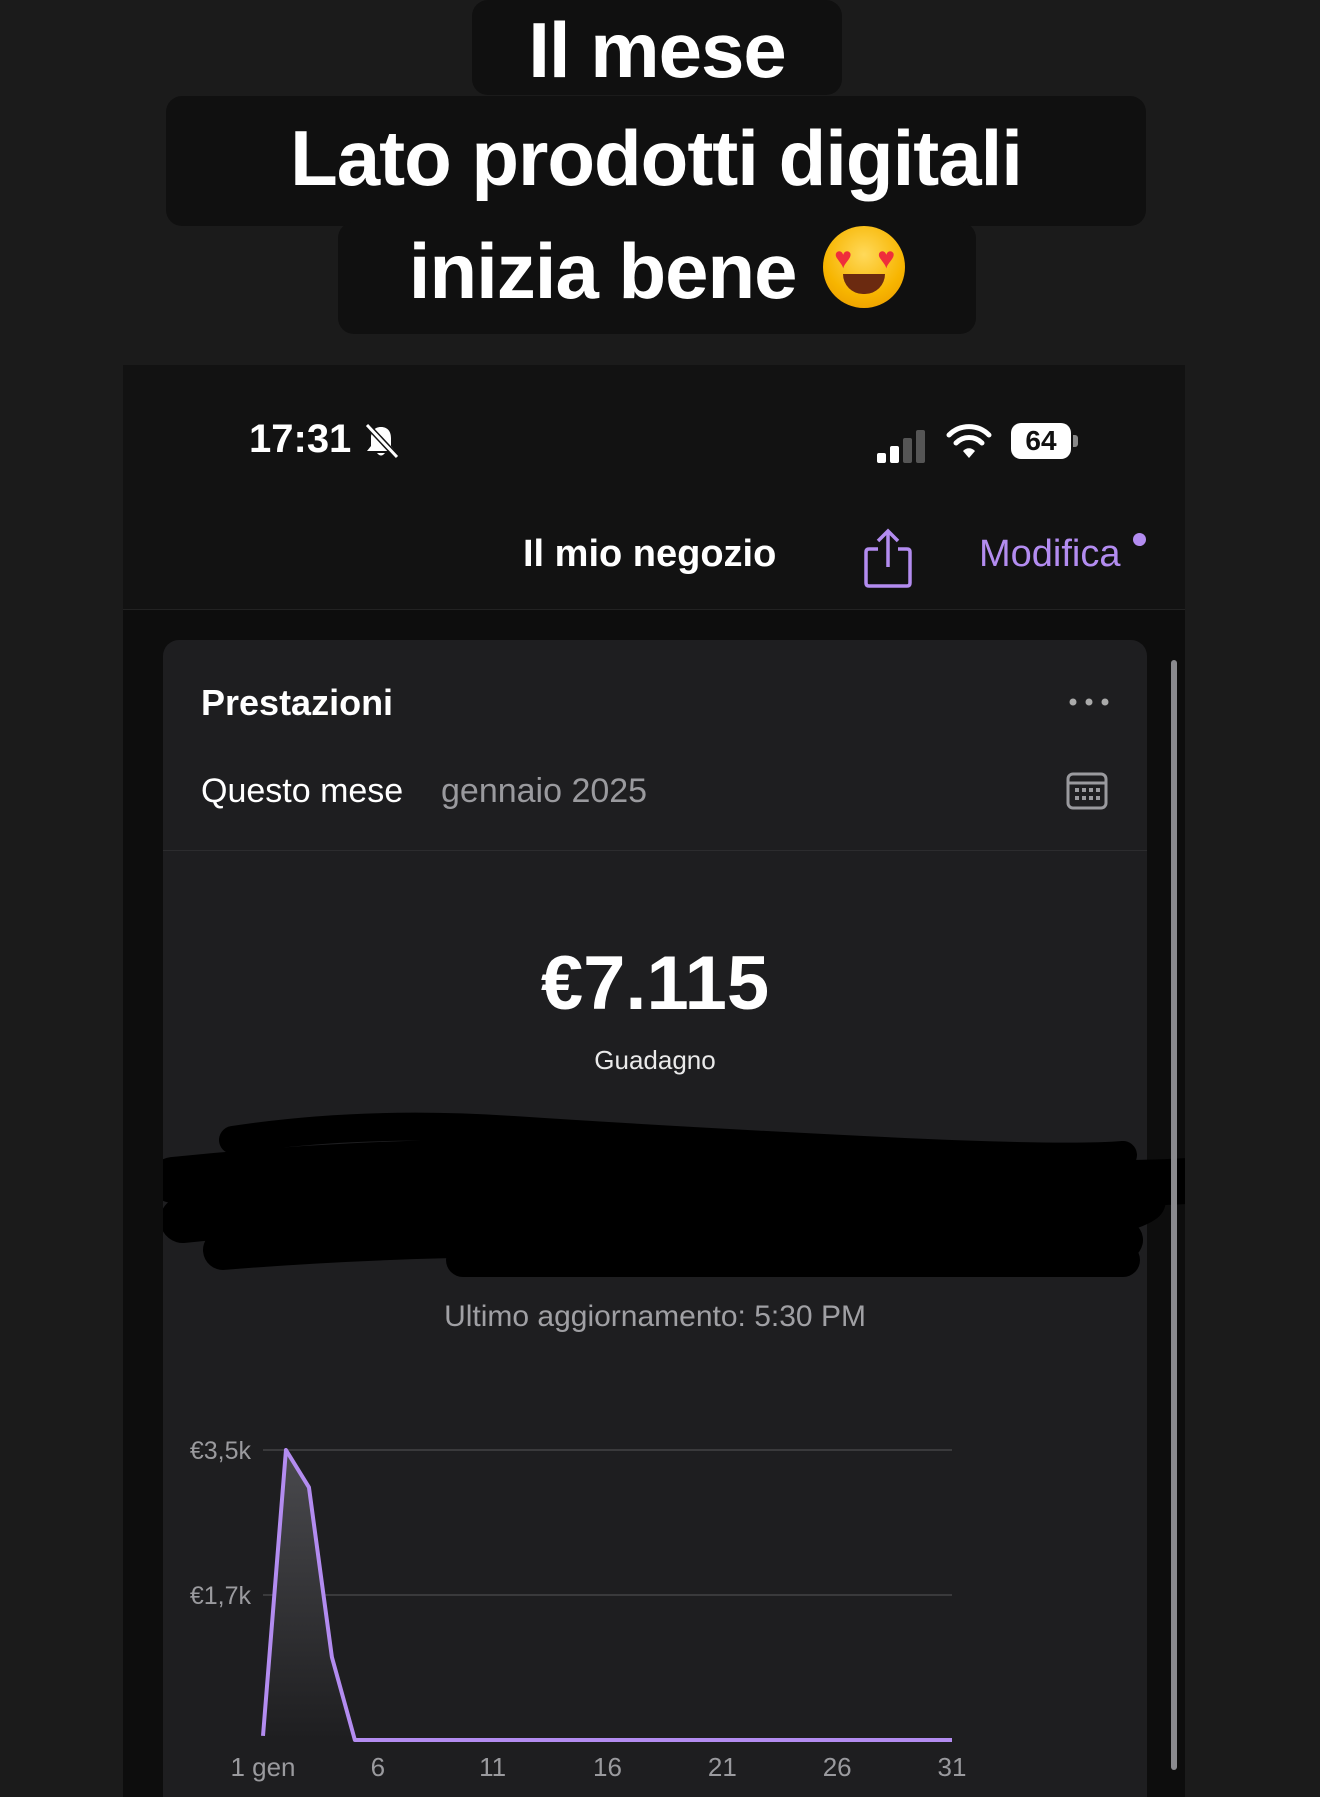 The width and height of the screenshot is (1320, 1797). What do you see at coordinates (864, 267) in the screenshot?
I see `heart-eyes-emoji-icon: ♥ ♥` at bounding box center [864, 267].